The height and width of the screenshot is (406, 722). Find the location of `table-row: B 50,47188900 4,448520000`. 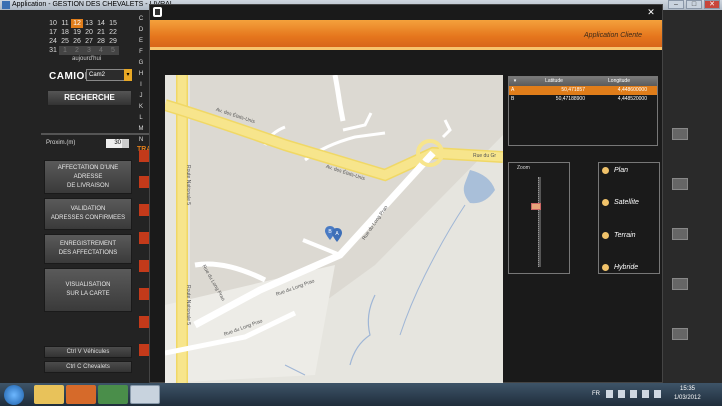

table-row: B 50,47188900 4,448520000 is located at coordinates (583, 99).